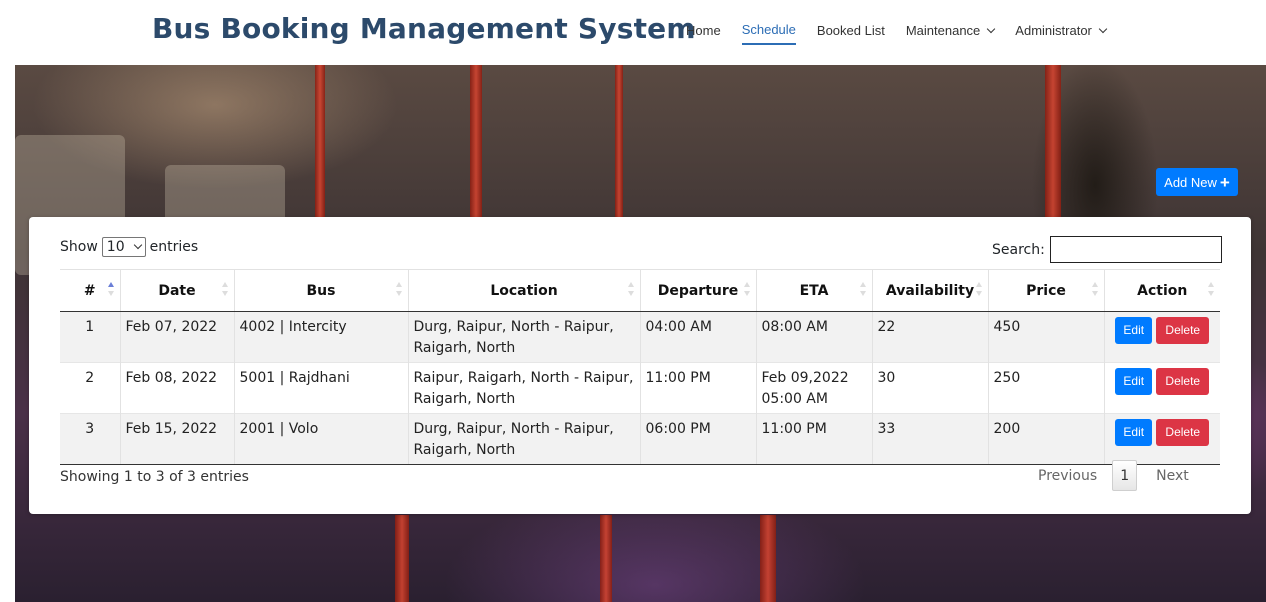 The image size is (1266, 602). Describe the element at coordinates (176, 388) in the screenshot. I see `cell-date: Feb 08, 2022` at that location.